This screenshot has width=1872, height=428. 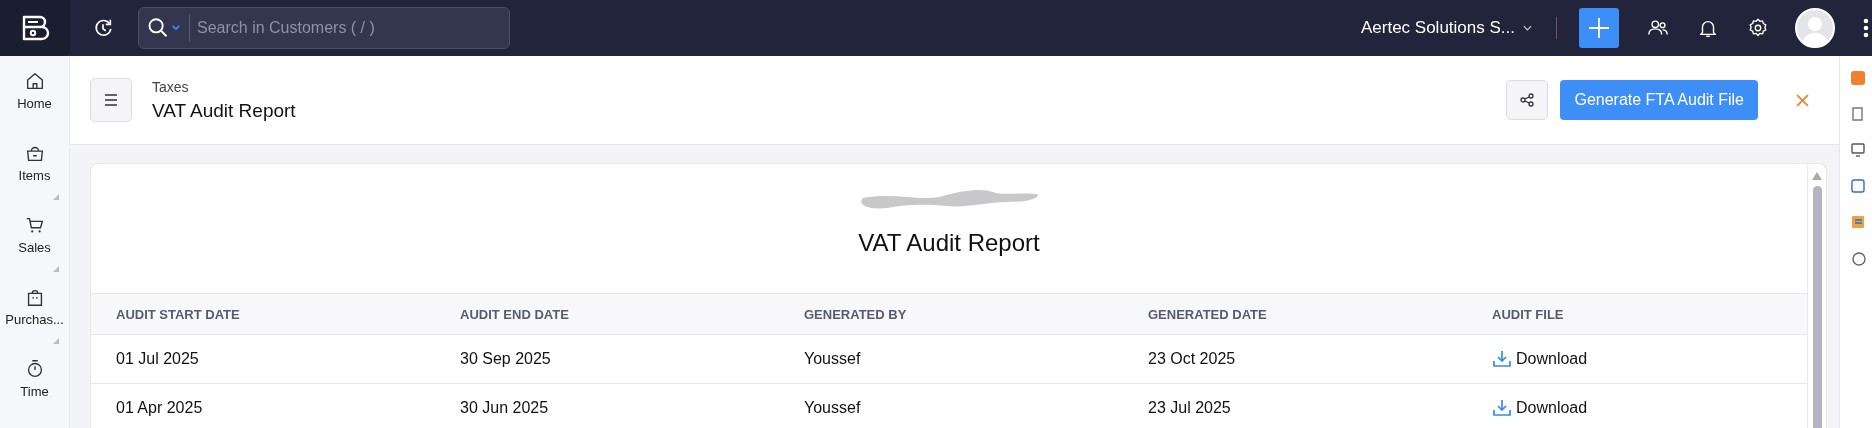 What do you see at coordinates (1528, 314) in the screenshot?
I see `column-header: AUDIT FILE` at bounding box center [1528, 314].